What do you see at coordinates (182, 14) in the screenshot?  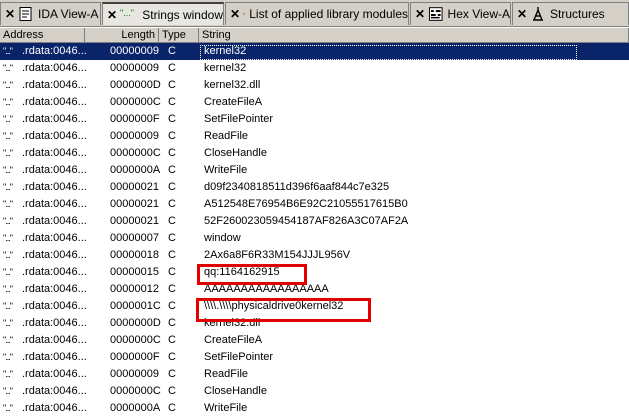 I see `tab-label: Strings window` at bounding box center [182, 14].